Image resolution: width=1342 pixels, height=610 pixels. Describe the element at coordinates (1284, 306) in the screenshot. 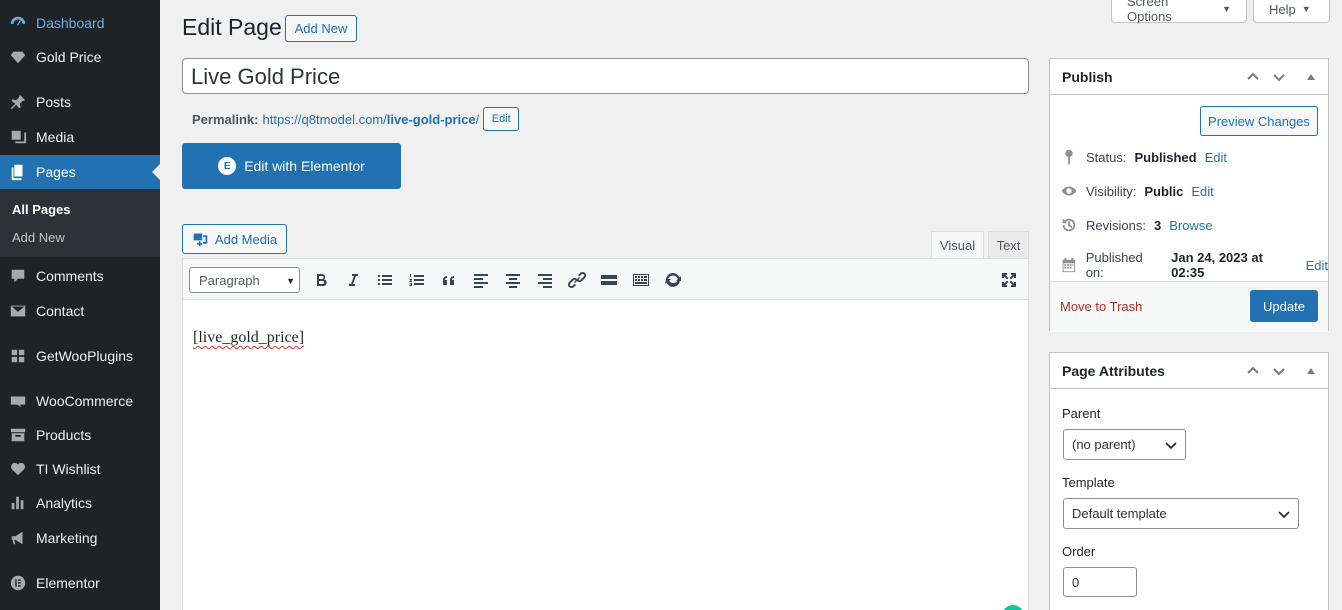

I see `update-button: Update` at that location.